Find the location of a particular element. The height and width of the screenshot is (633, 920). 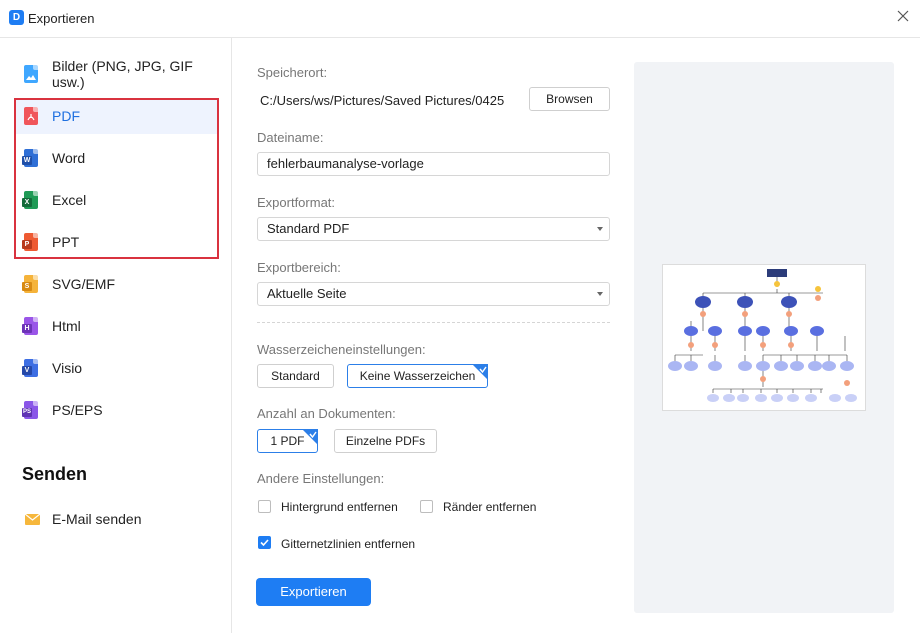

sidebar-item-label: Excel is located at coordinates (69, 200).